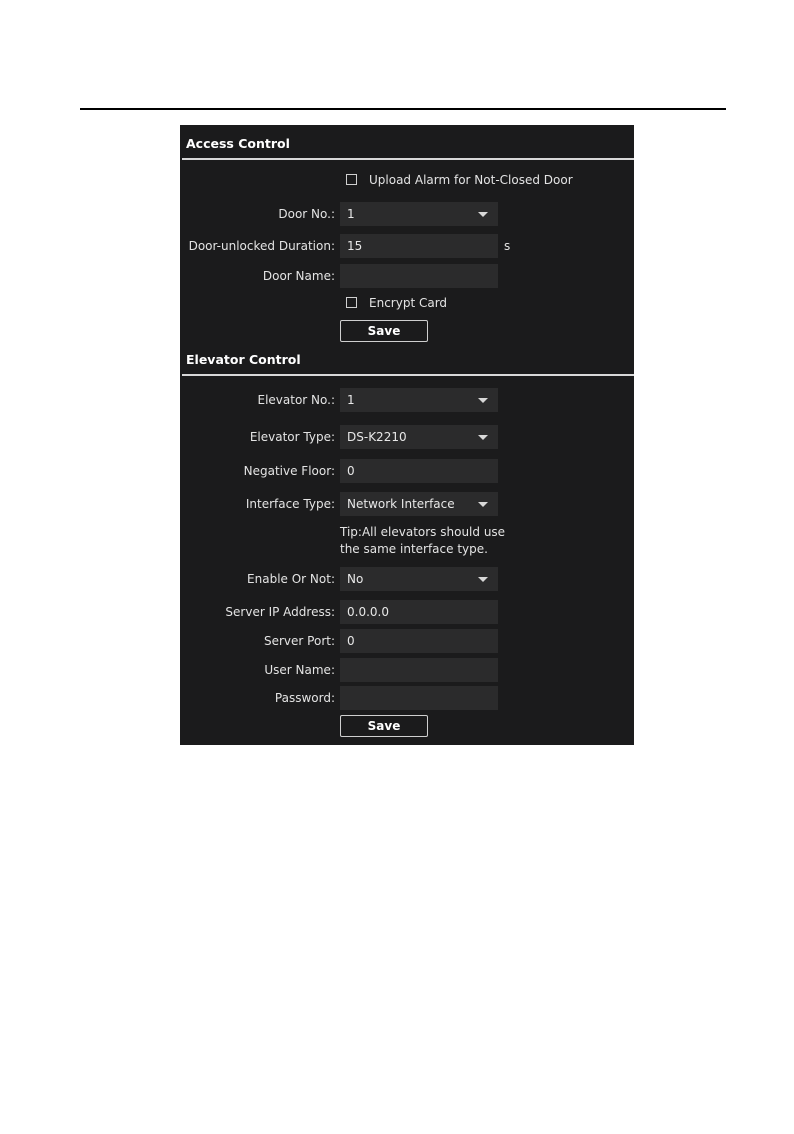  What do you see at coordinates (292, 437) in the screenshot?
I see `elevator-type-label: Elevator Type:` at bounding box center [292, 437].